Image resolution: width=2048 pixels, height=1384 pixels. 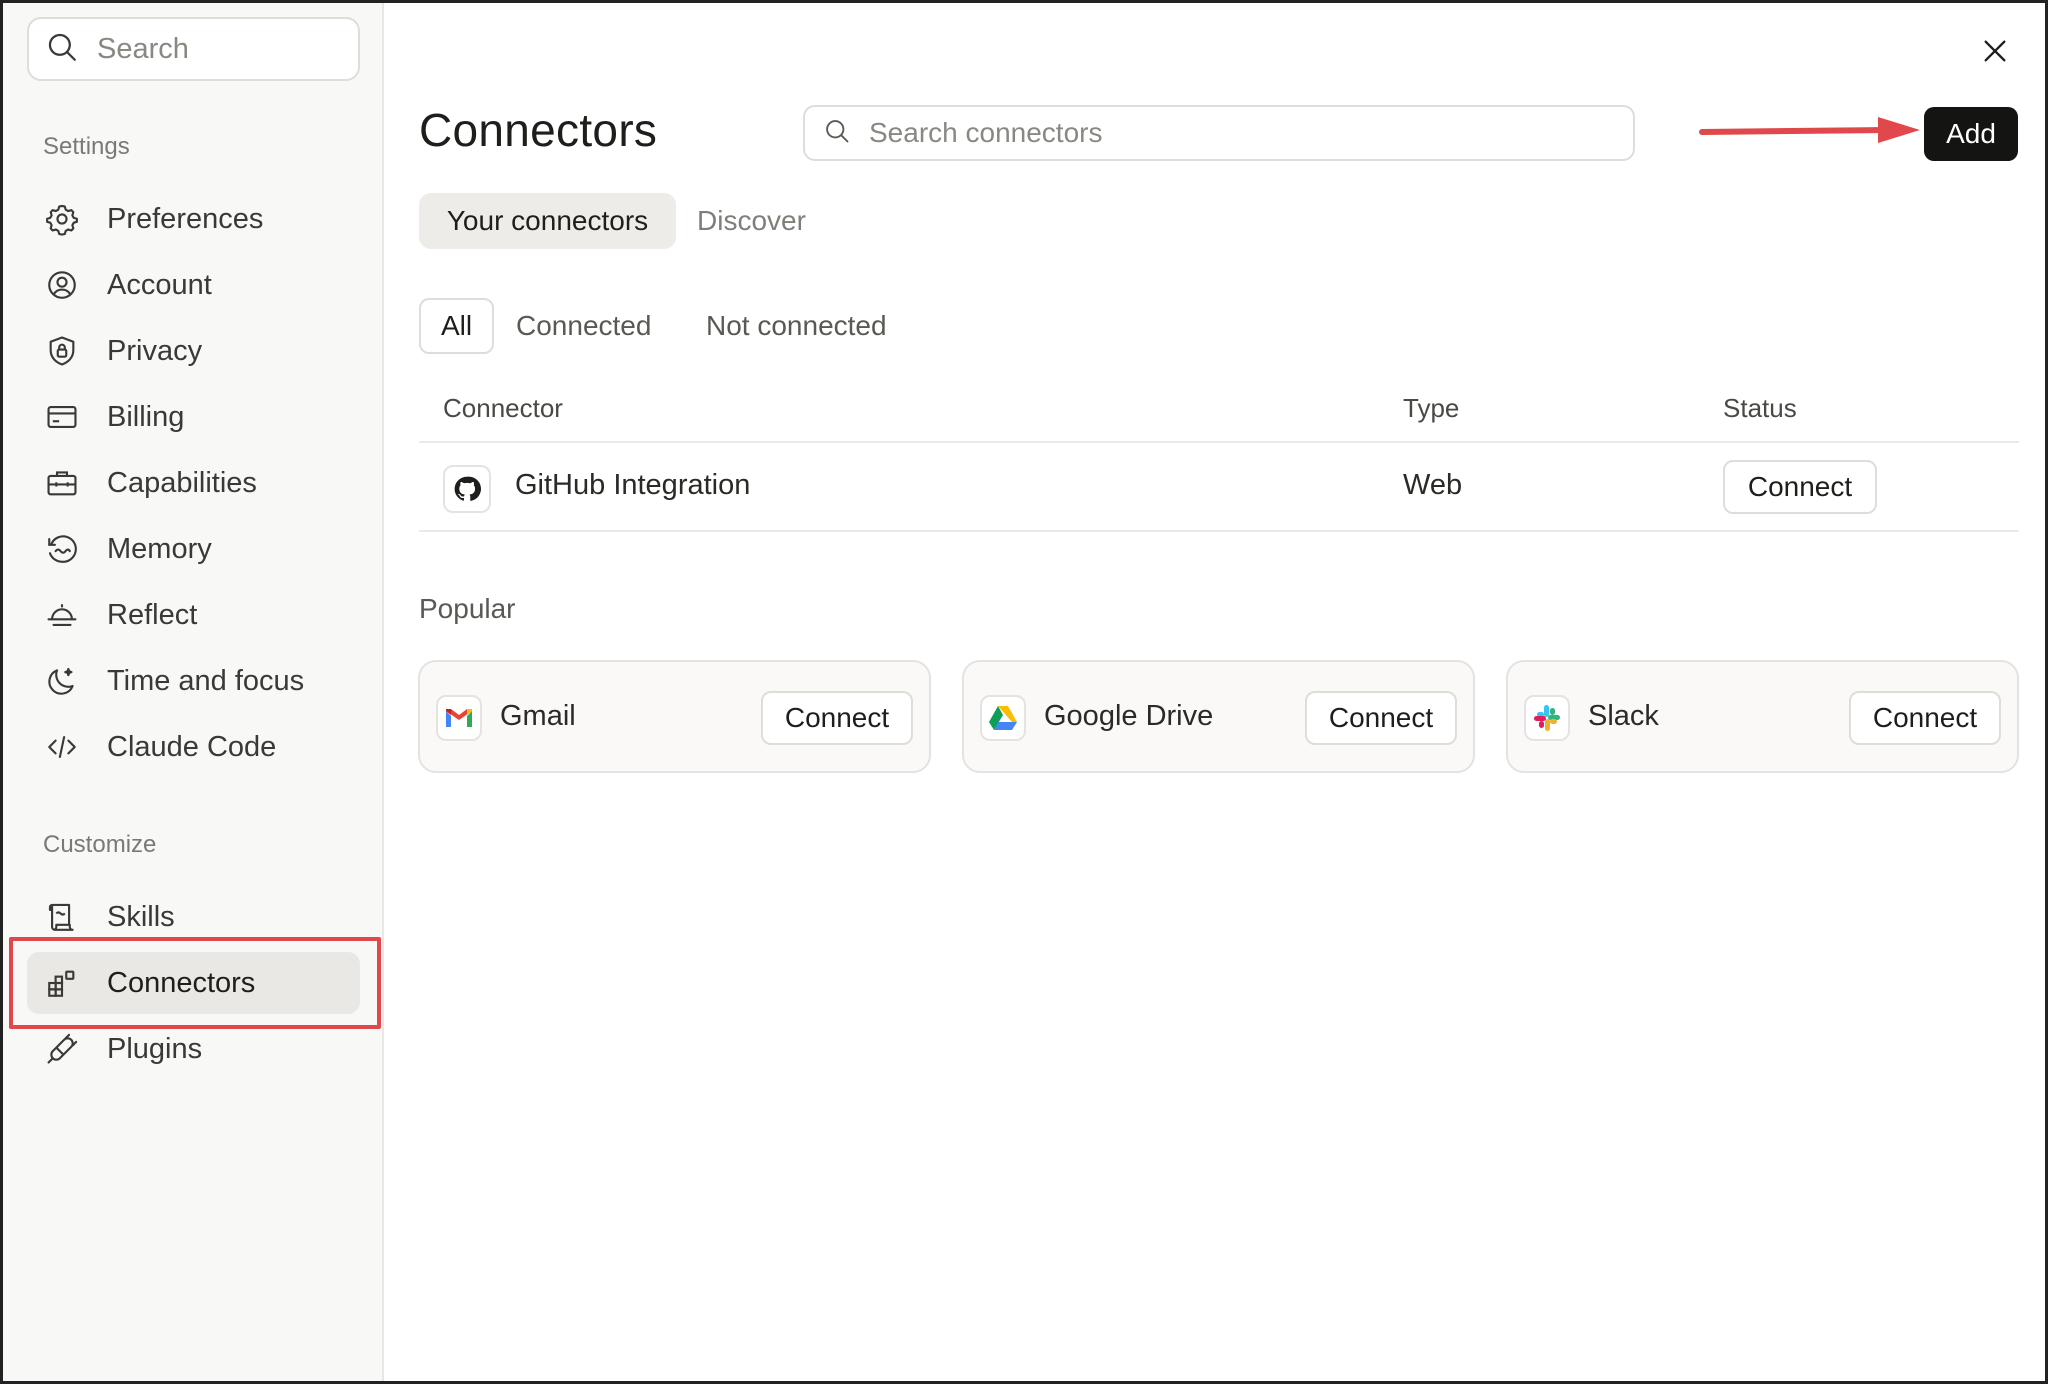 What do you see at coordinates (62, 417) in the screenshot?
I see `credit-card-icon` at bounding box center [62, 417].